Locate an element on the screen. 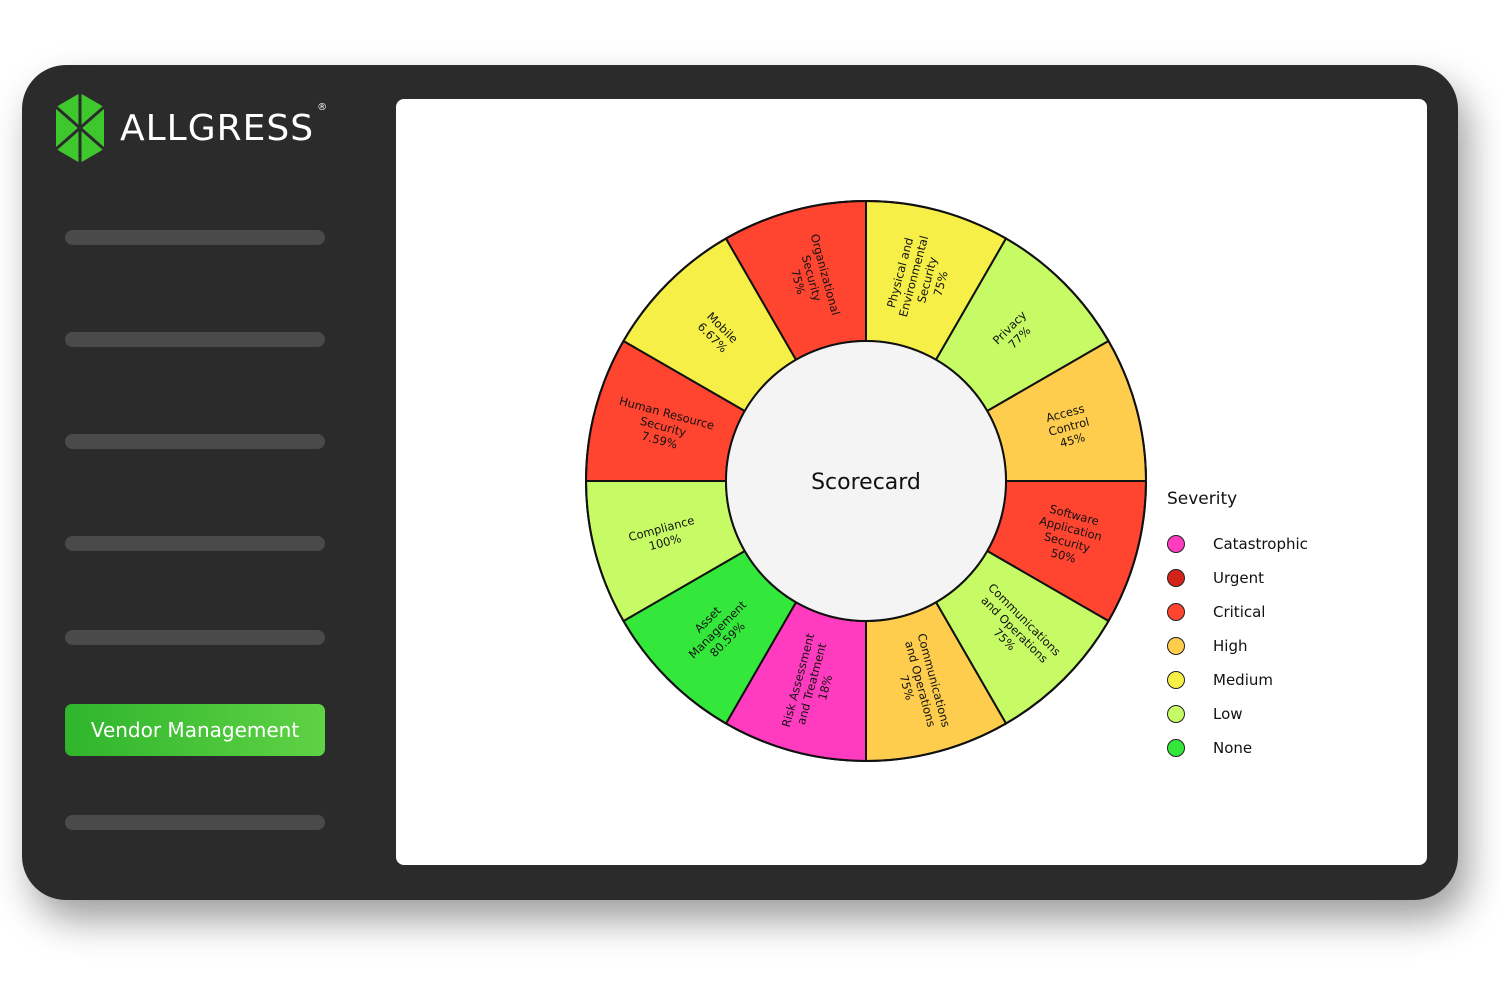 The height and width of the screenshot is (1000, 1500). legend-item-critical: Critical is located at coordinates (1277, 612).